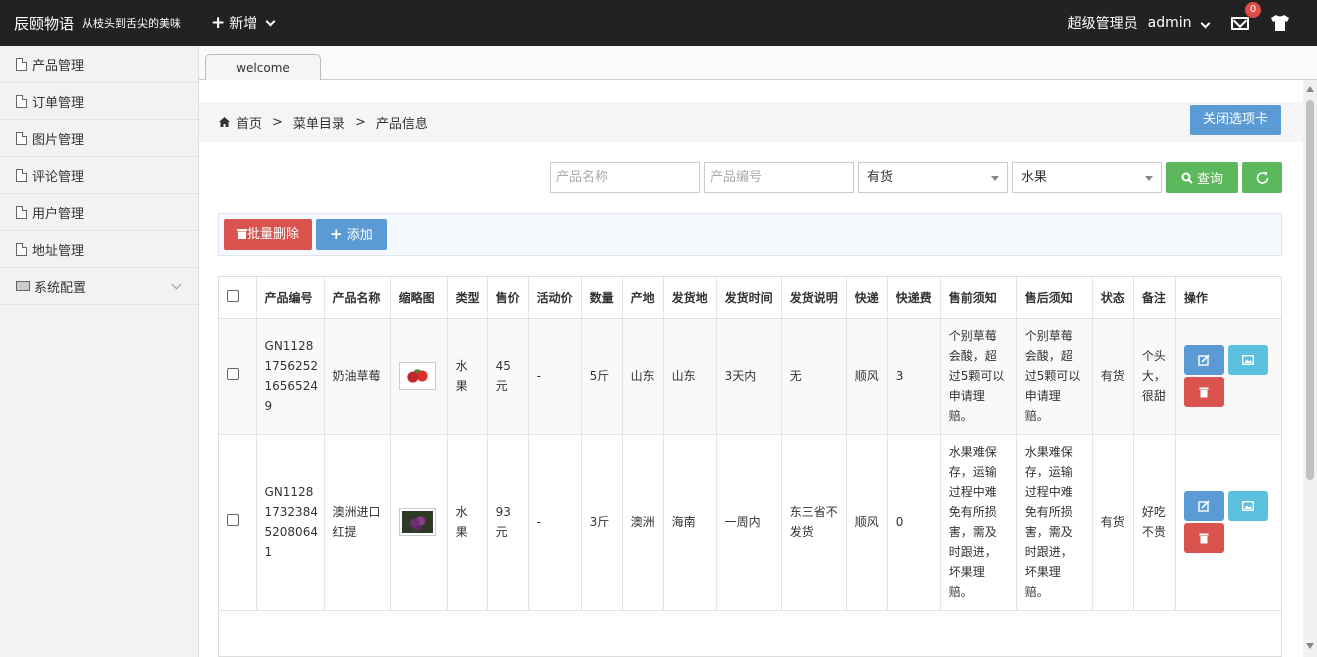  Describe the element at coordinates (1310, 89) in the screenshot. I see `scroll-up-arrow-icon` at that location.